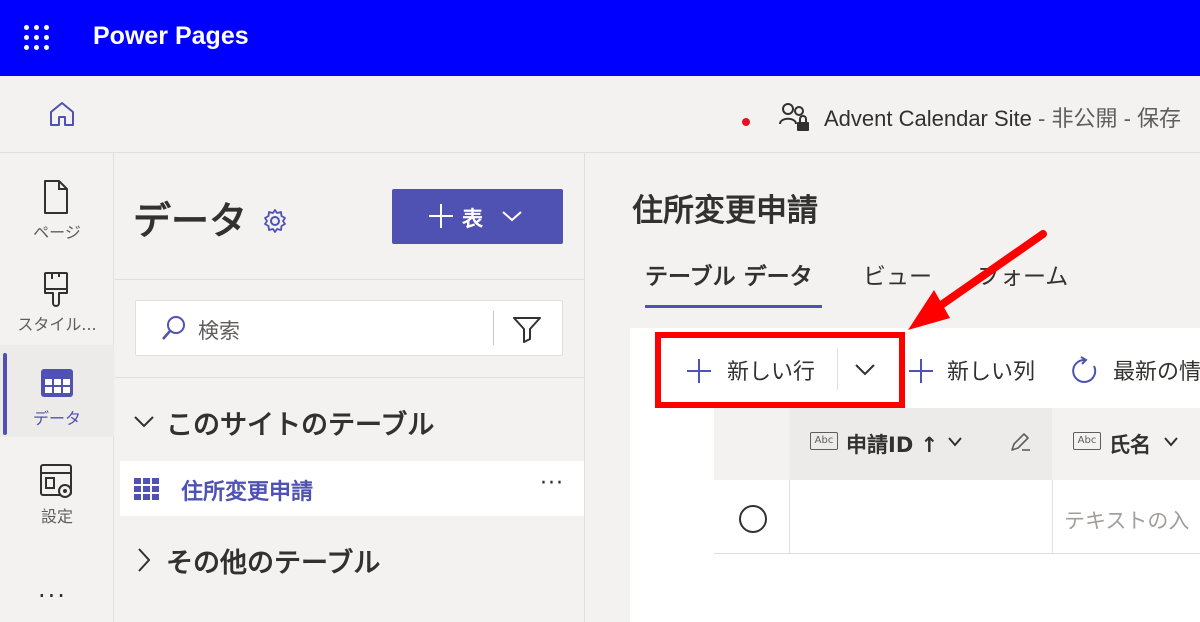 The height and width of the screenshot is (622, 1200). Describe the element at coordinates (1106, 118) in the screenshot. I see `site-visibility: - 非公開 - 保存` at that location.